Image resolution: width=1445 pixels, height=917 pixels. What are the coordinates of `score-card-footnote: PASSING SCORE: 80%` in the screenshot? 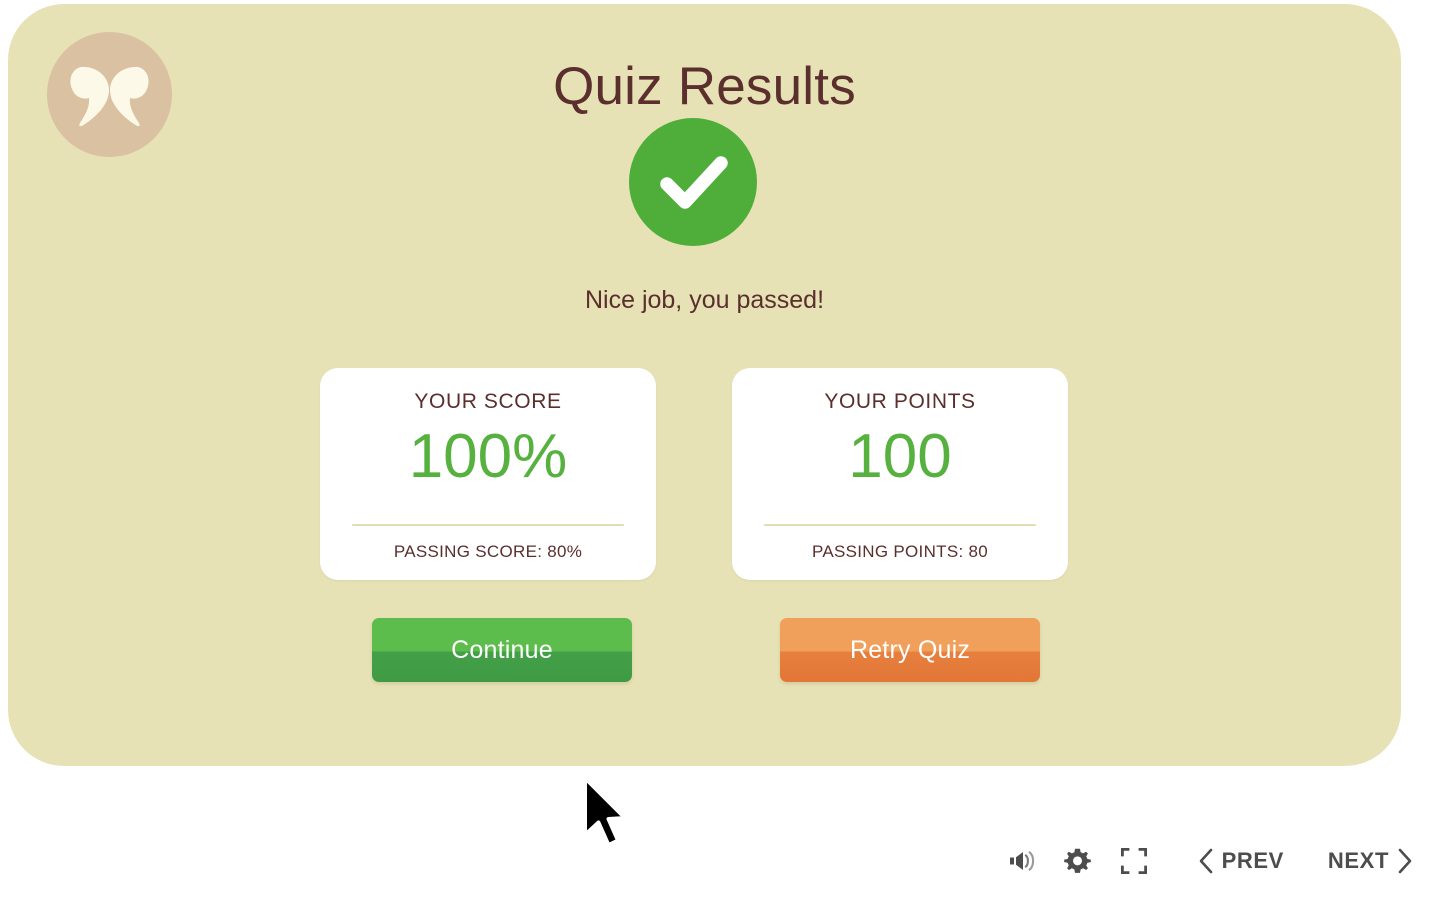 It's located at (488, 551).